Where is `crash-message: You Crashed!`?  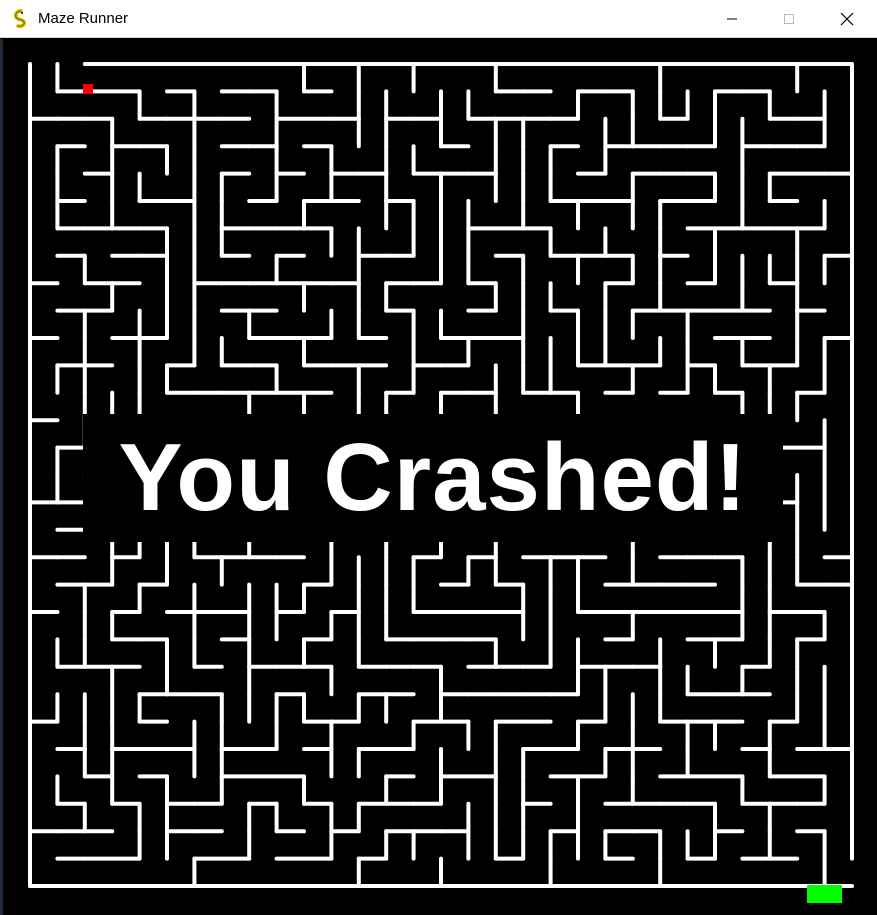
crash-message: You Crashed! is located at coordinates (433, 477).